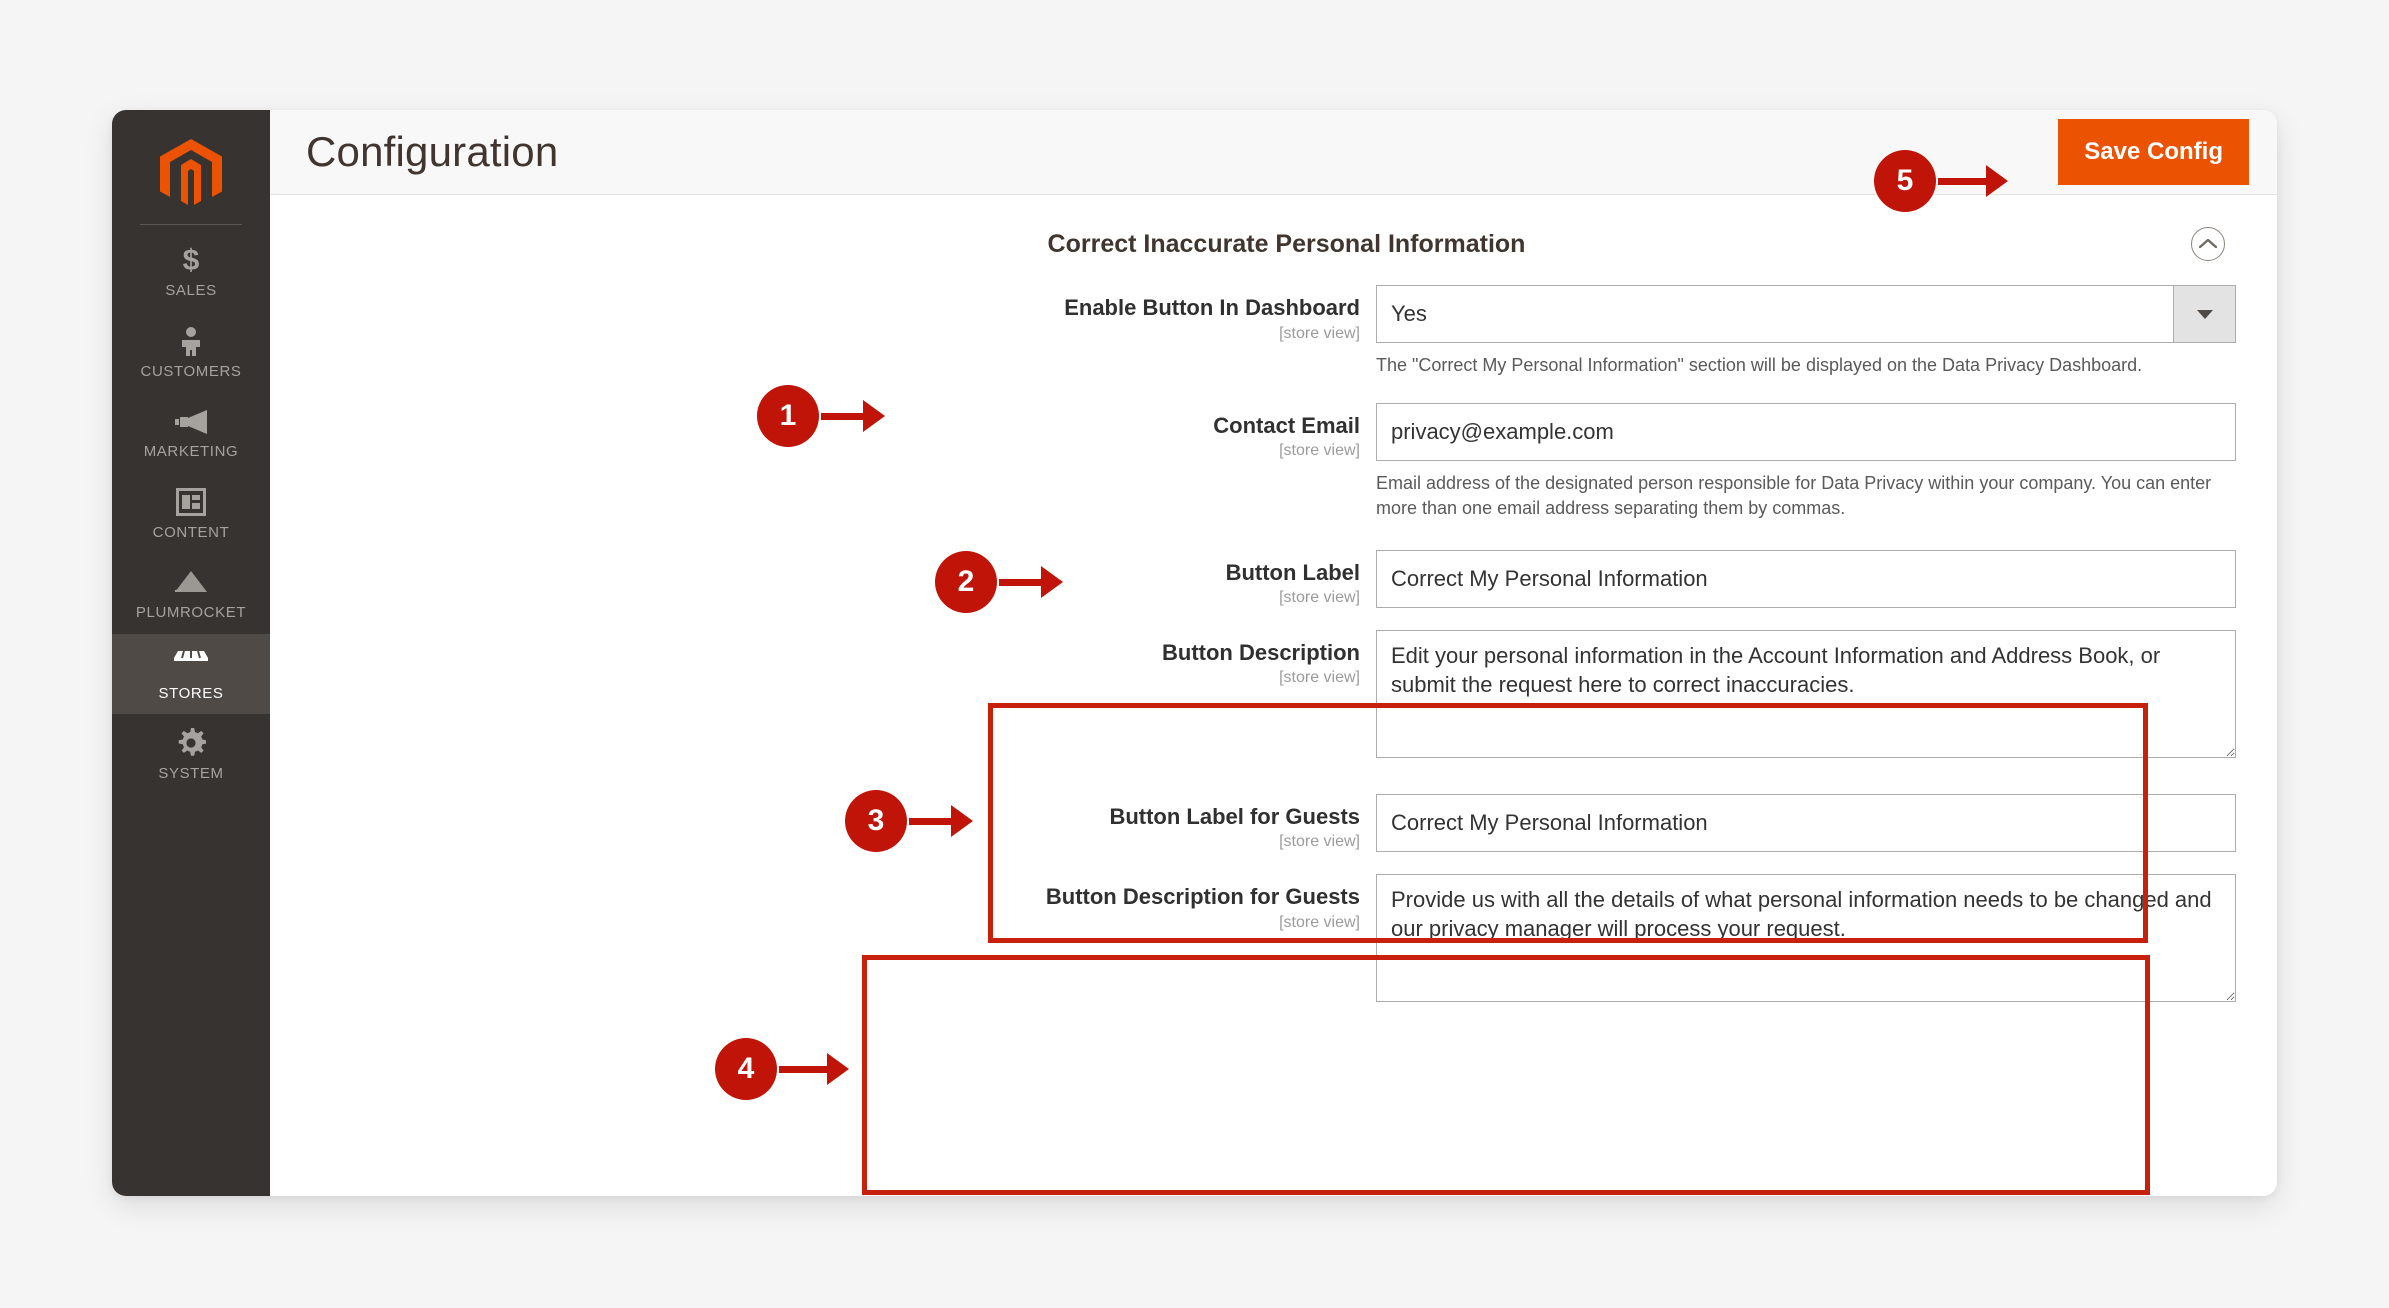 This screenshot has width=2389, height=1308. What do you see at coordinates (191, 612) in the screenshot?
I see `sidebar-item-label: PLUMROCKET` at bounding box center [191, 612].